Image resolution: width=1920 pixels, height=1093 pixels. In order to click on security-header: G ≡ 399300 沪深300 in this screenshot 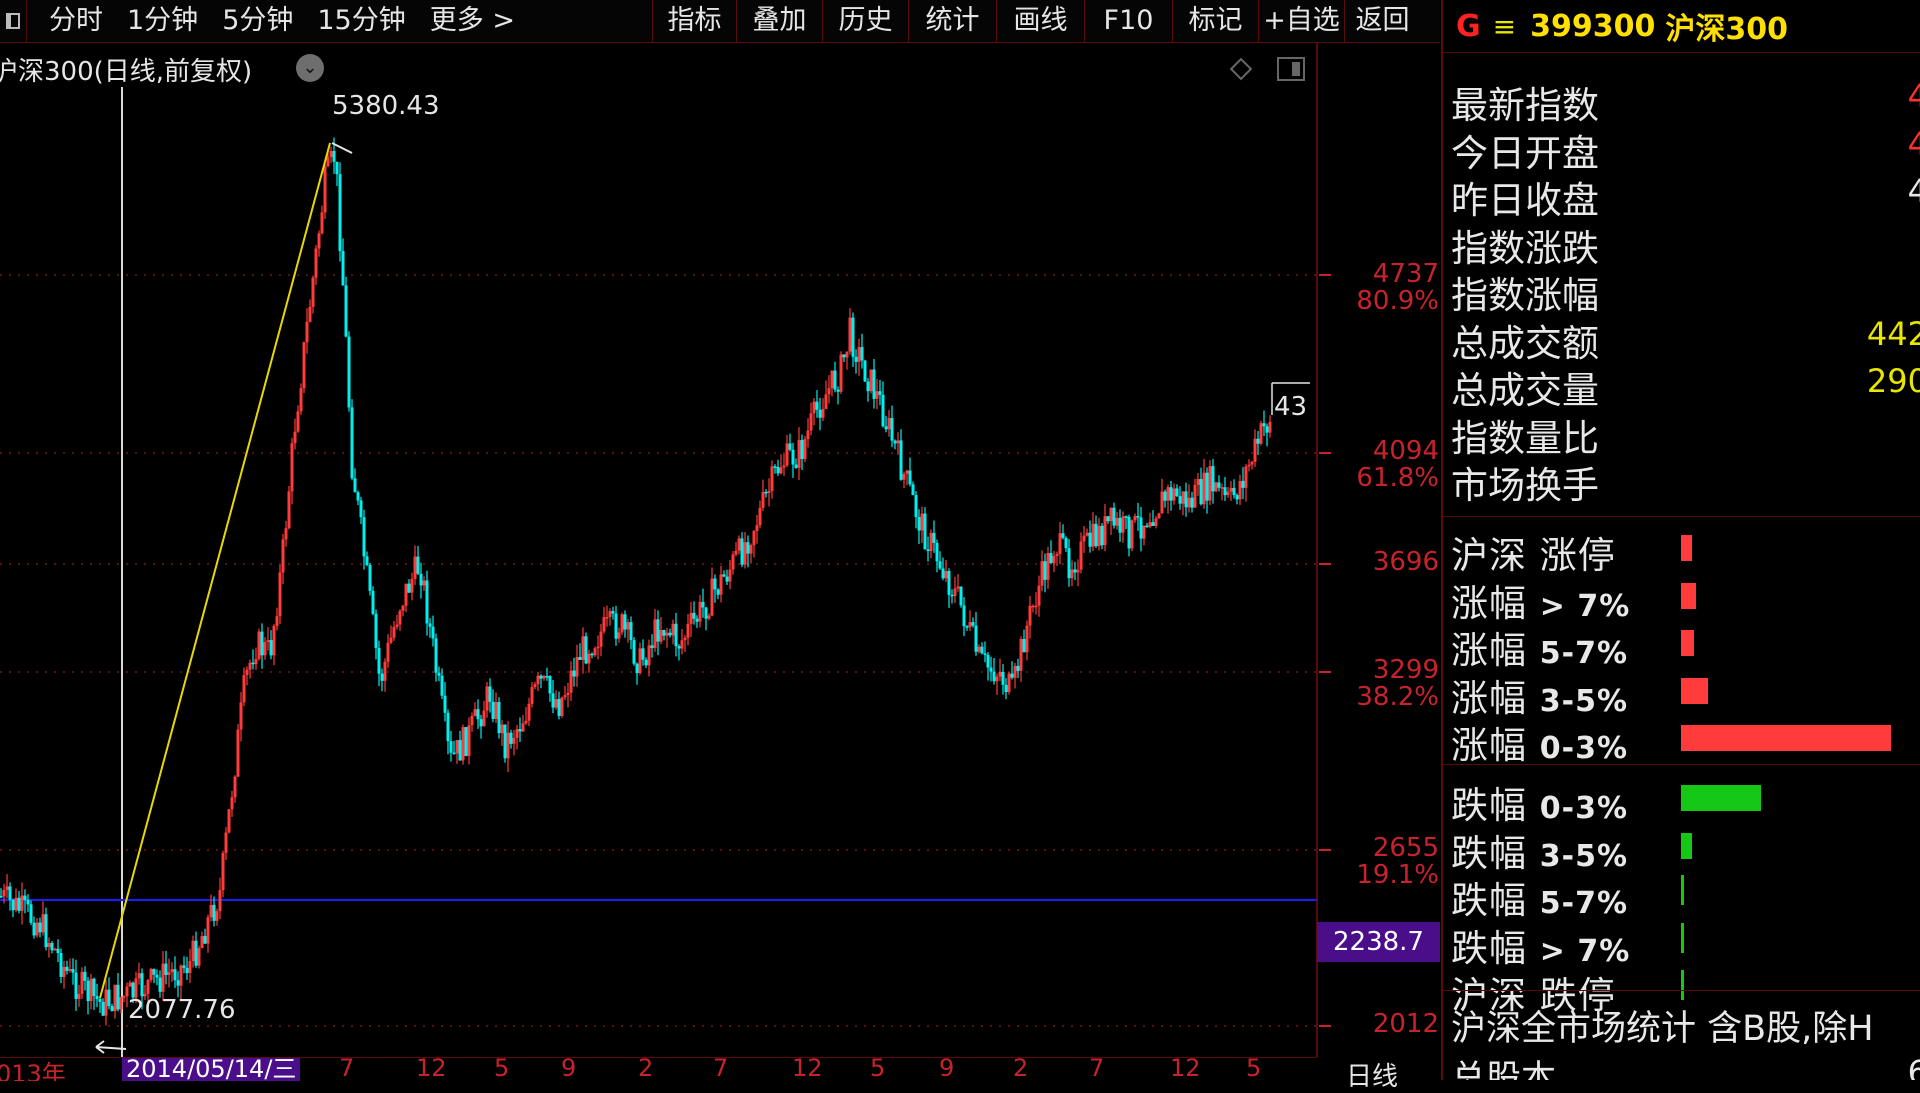, I will do `click(1681, 26)`.